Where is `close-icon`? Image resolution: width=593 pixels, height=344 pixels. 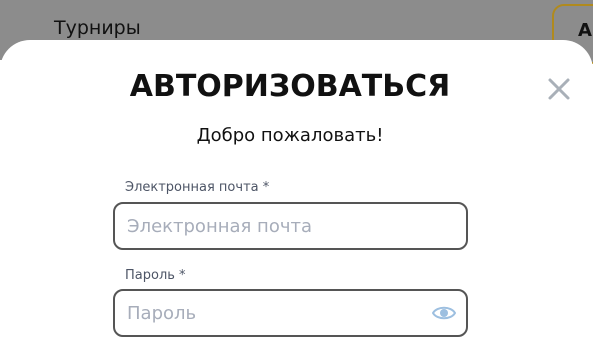 close-icon is located at coordinates (559, 89).